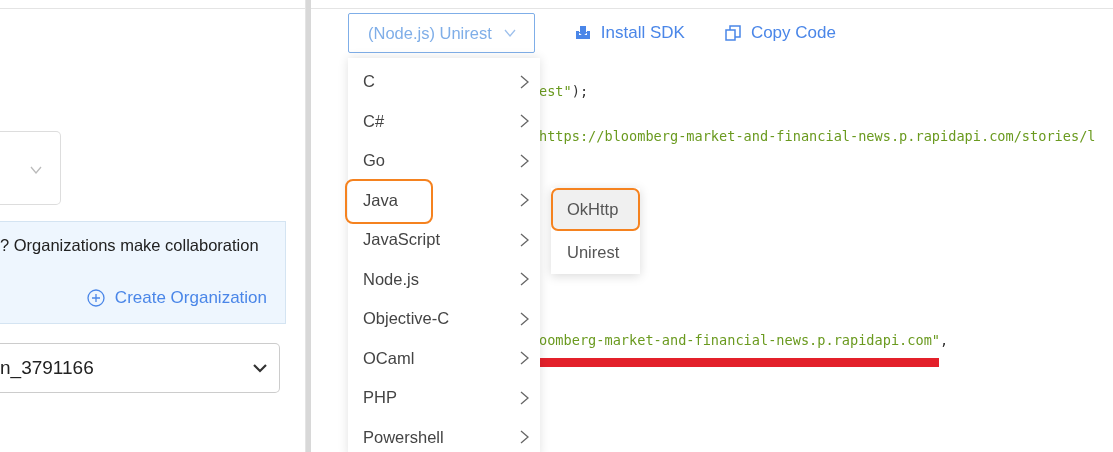 The height and width of the screenshot is (452, 1113). I want to click on plus-circle-icon, so click(95, 298).